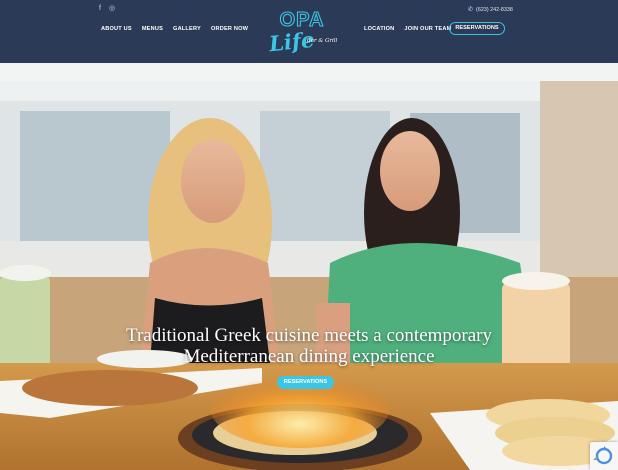 The height and width of the screenshot is (470, 618). Describe the element at coordinates (112, 9) in the screenshot. I see `instagram-icon: ◎` at that location.